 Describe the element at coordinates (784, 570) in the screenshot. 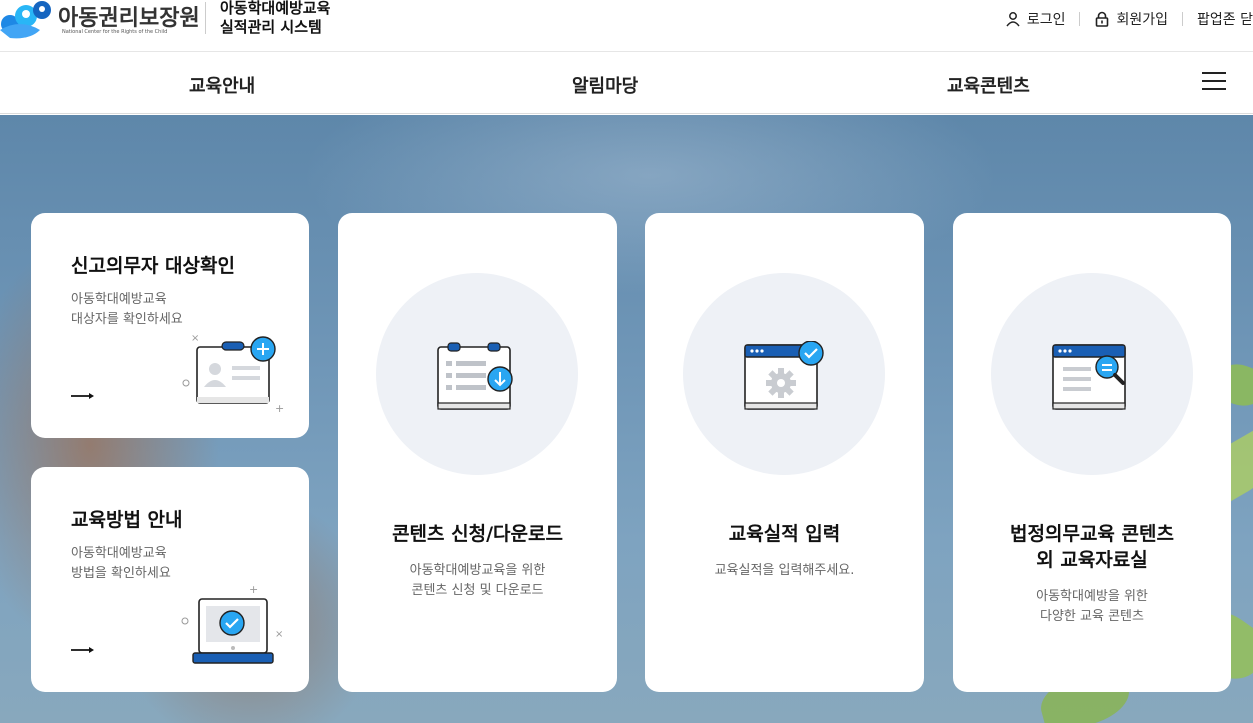

I see `card-desc: 교육실적을 입력해주세요.` at that location.